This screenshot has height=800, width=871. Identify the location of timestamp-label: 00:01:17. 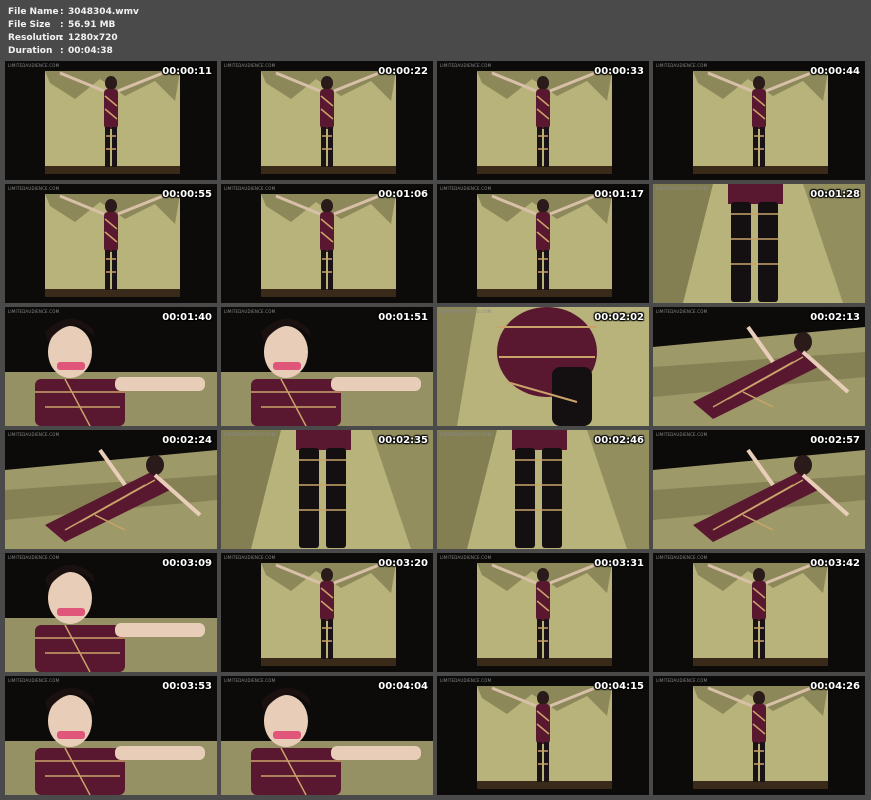
(619, 194).